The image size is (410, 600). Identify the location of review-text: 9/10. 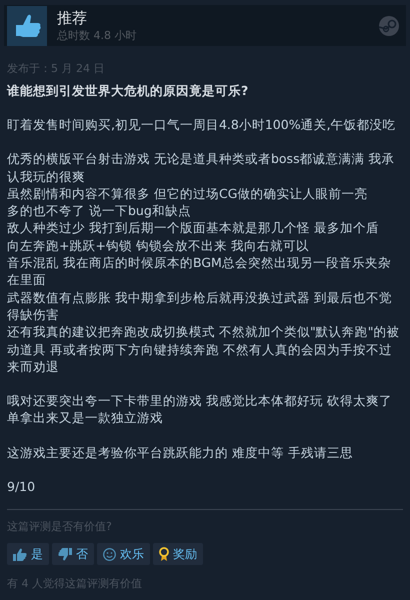
(21, 487).